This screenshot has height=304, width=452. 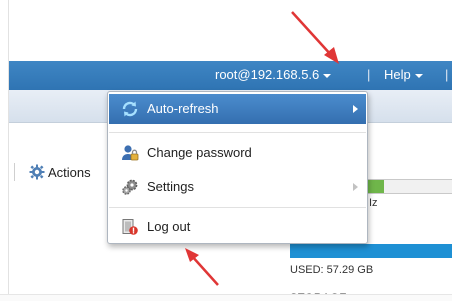 What do you see at coordinates (237, 227) in the screenshot?
I see `menu-item-log-out: Log out` at bounding box center [237, 227].